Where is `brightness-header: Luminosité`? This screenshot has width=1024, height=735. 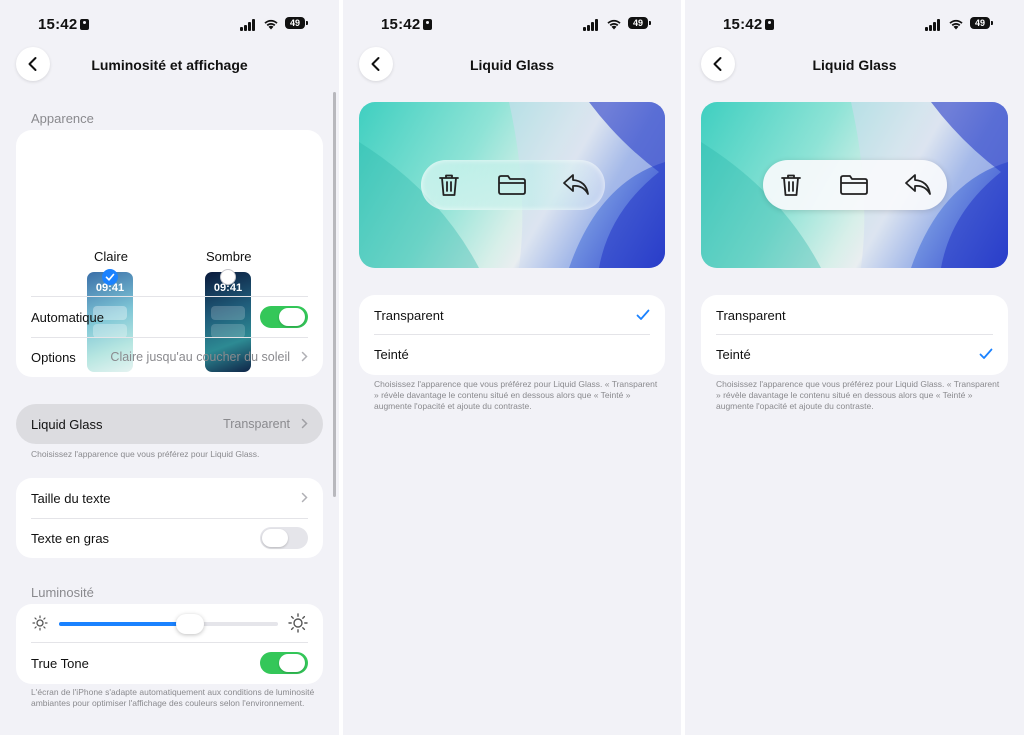 brightness-header: Luminosité is located at coordinates (62, 592).